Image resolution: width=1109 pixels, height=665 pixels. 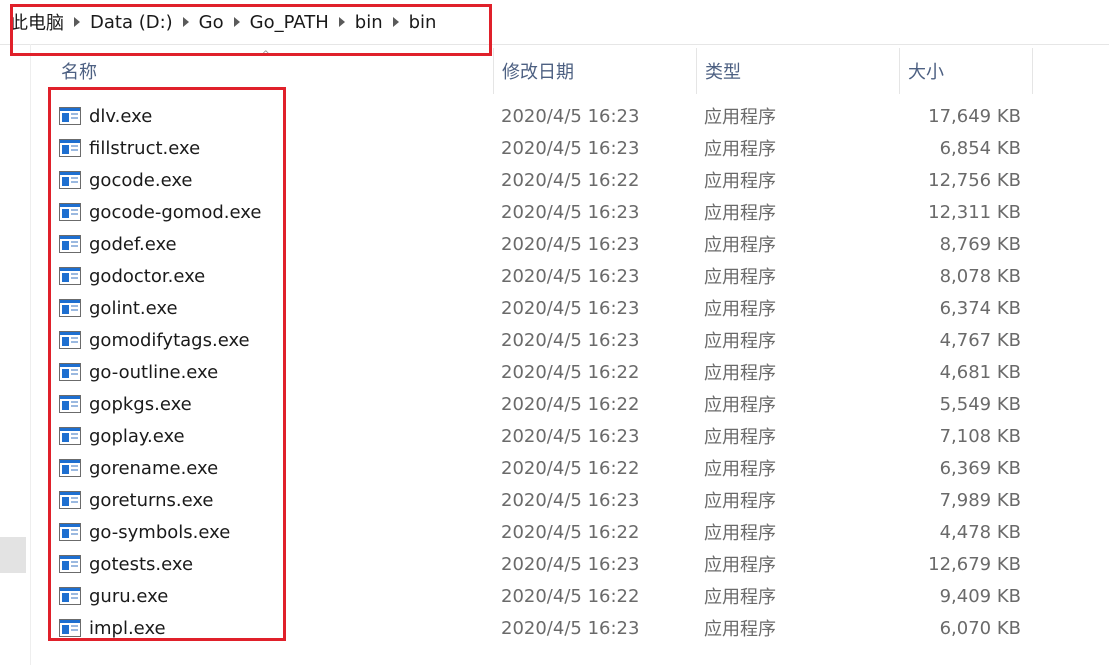 What do you see at coordinates (980, 596) in the screenshot?
I see `file-size: 9,409 KB` at bounding box center [980, 596].